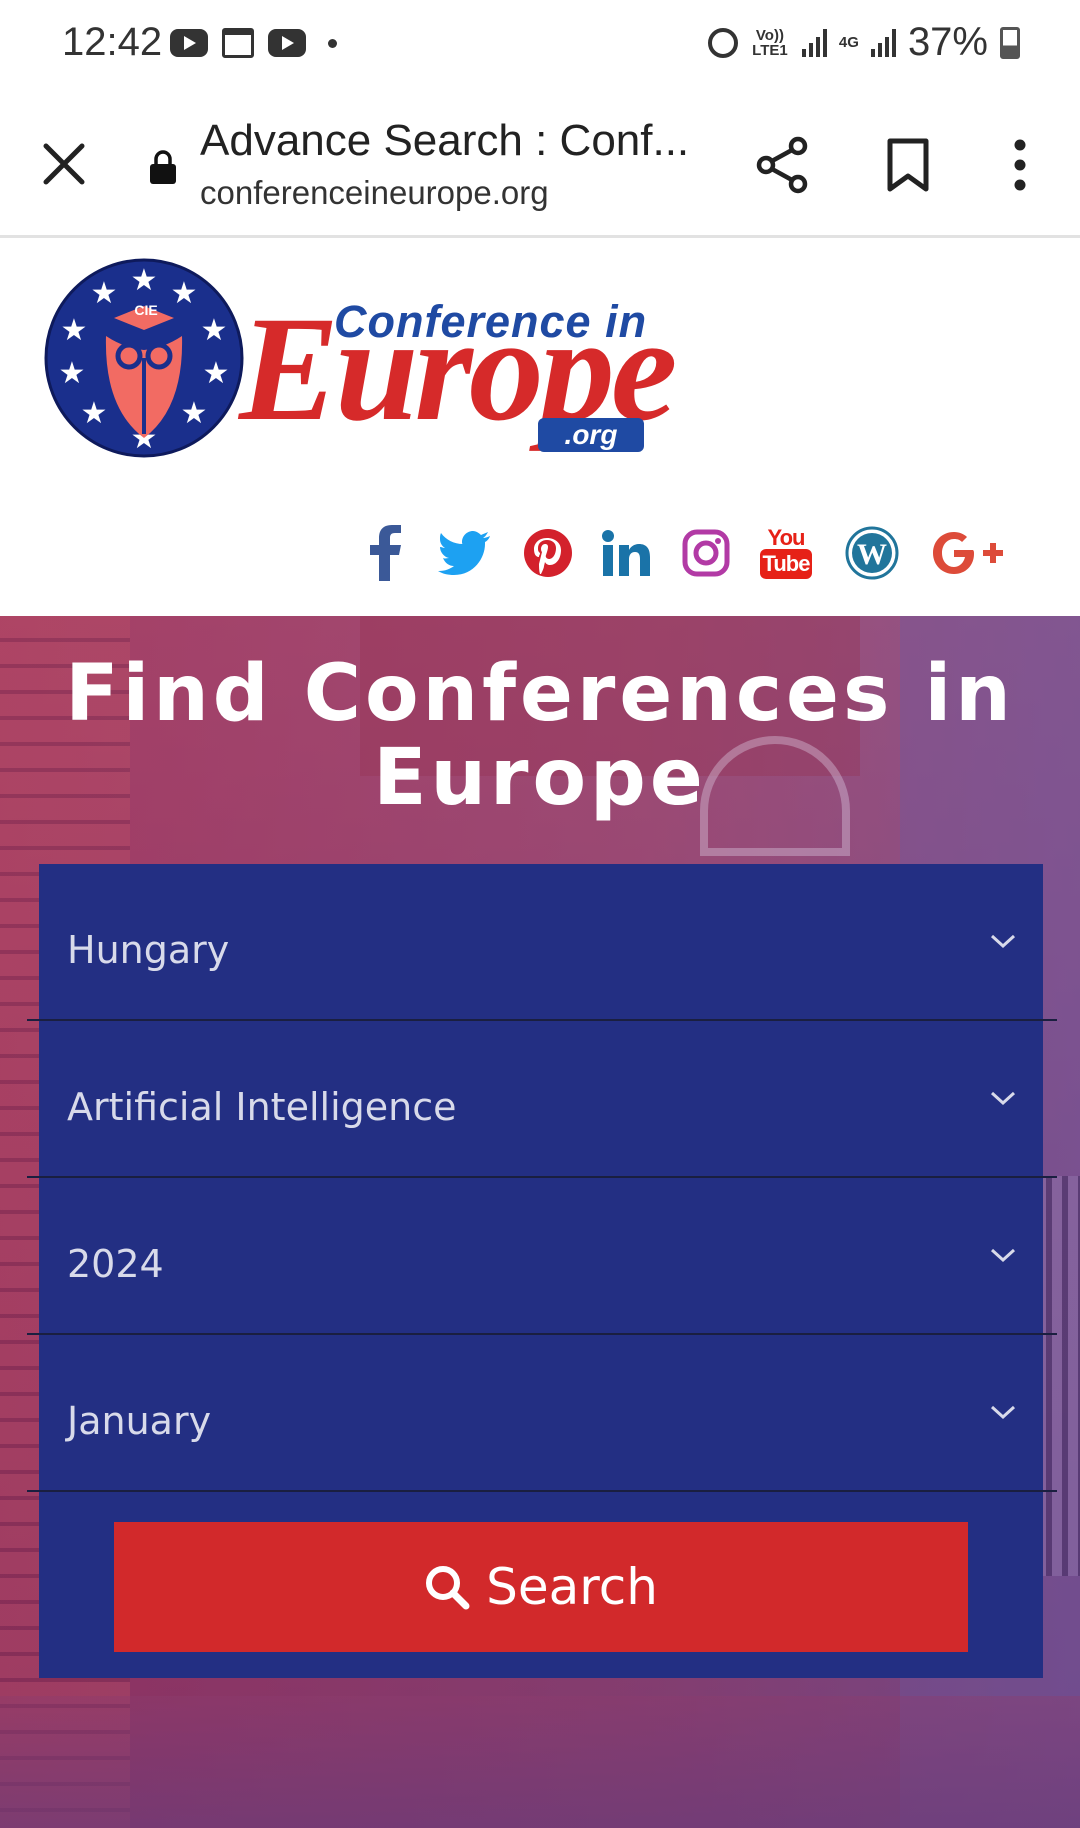 Image resolution: width=1080 pixels, height=1828 pixels. I want to click on wordpress-icon: W, so click(872, 553).